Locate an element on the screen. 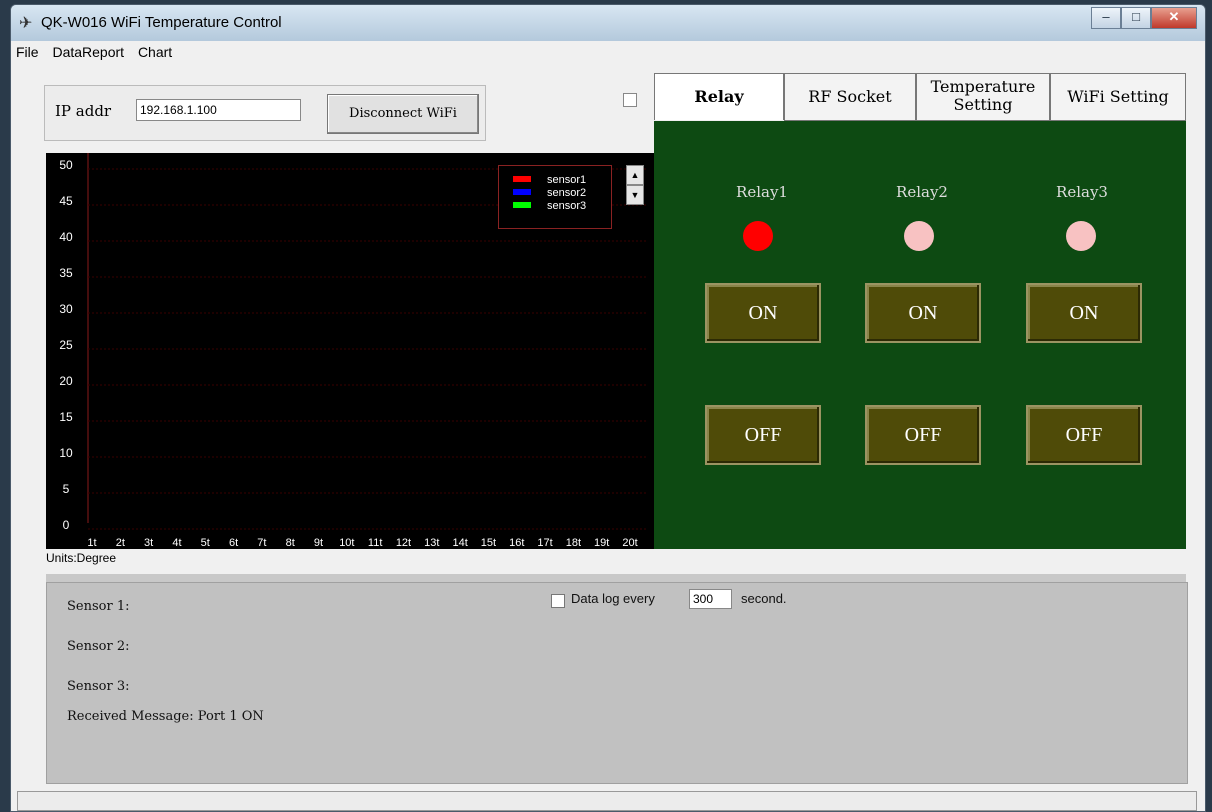 Image resolution: width=1212 pixels, height=812 pixels. relay1-status-led is located at coordinates (758, 236).